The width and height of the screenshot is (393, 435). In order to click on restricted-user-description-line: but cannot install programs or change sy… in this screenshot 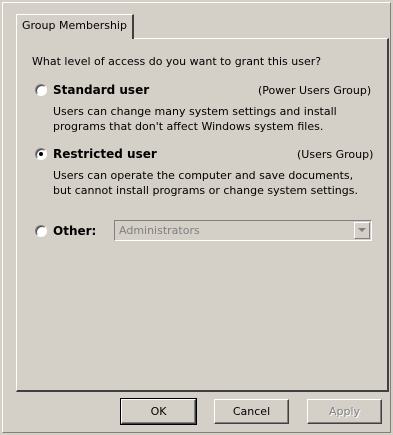, I will do `click(205, 190)`.